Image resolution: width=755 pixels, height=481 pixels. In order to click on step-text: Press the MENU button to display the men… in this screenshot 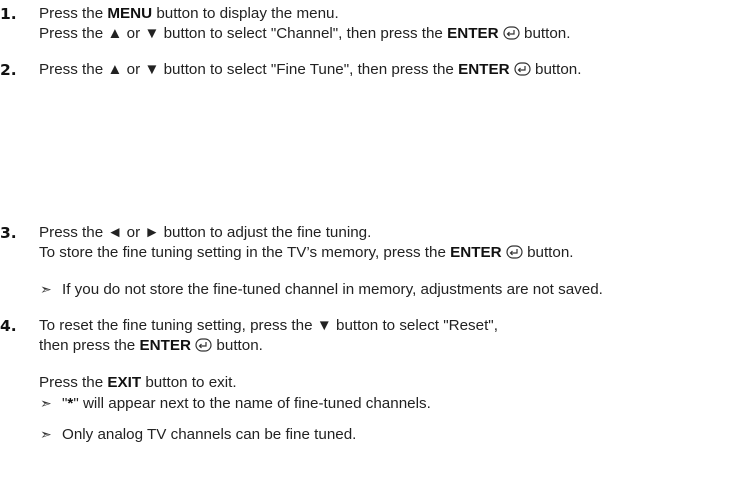, I will do `click(189, 13)`.